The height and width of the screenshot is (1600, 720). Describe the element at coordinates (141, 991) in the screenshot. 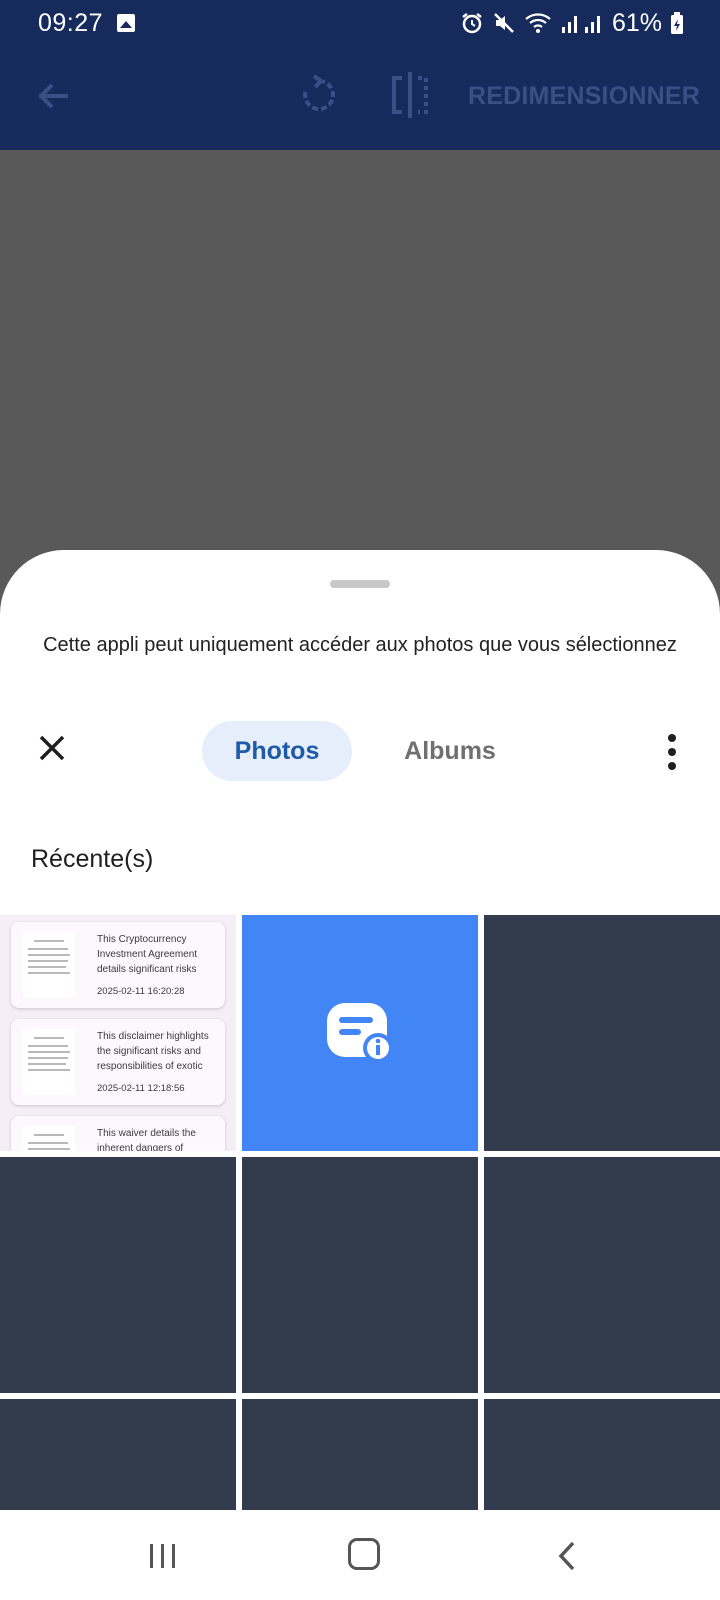

I see `doc-date: 2025-02-11 16:20:28` at that location.